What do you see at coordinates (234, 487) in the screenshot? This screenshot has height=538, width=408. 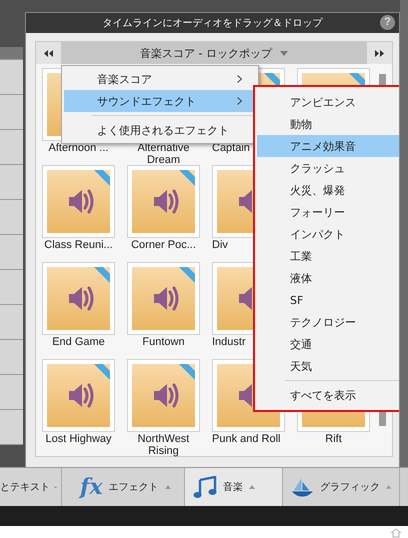 I see `tab: 音楽` at bounding box center [234, 487].